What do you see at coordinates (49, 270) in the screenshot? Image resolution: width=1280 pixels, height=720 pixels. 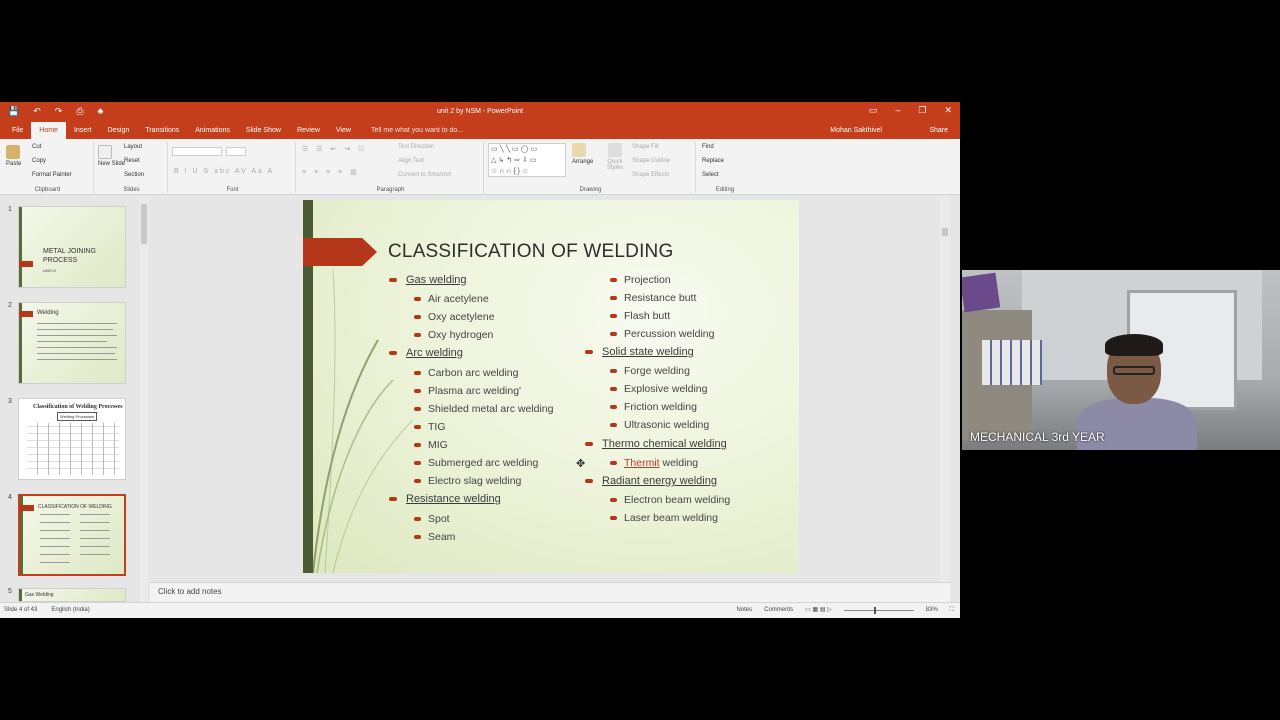 I see `thumb-1-subtitle: UNIT-II` at bounding box center [49, 270].